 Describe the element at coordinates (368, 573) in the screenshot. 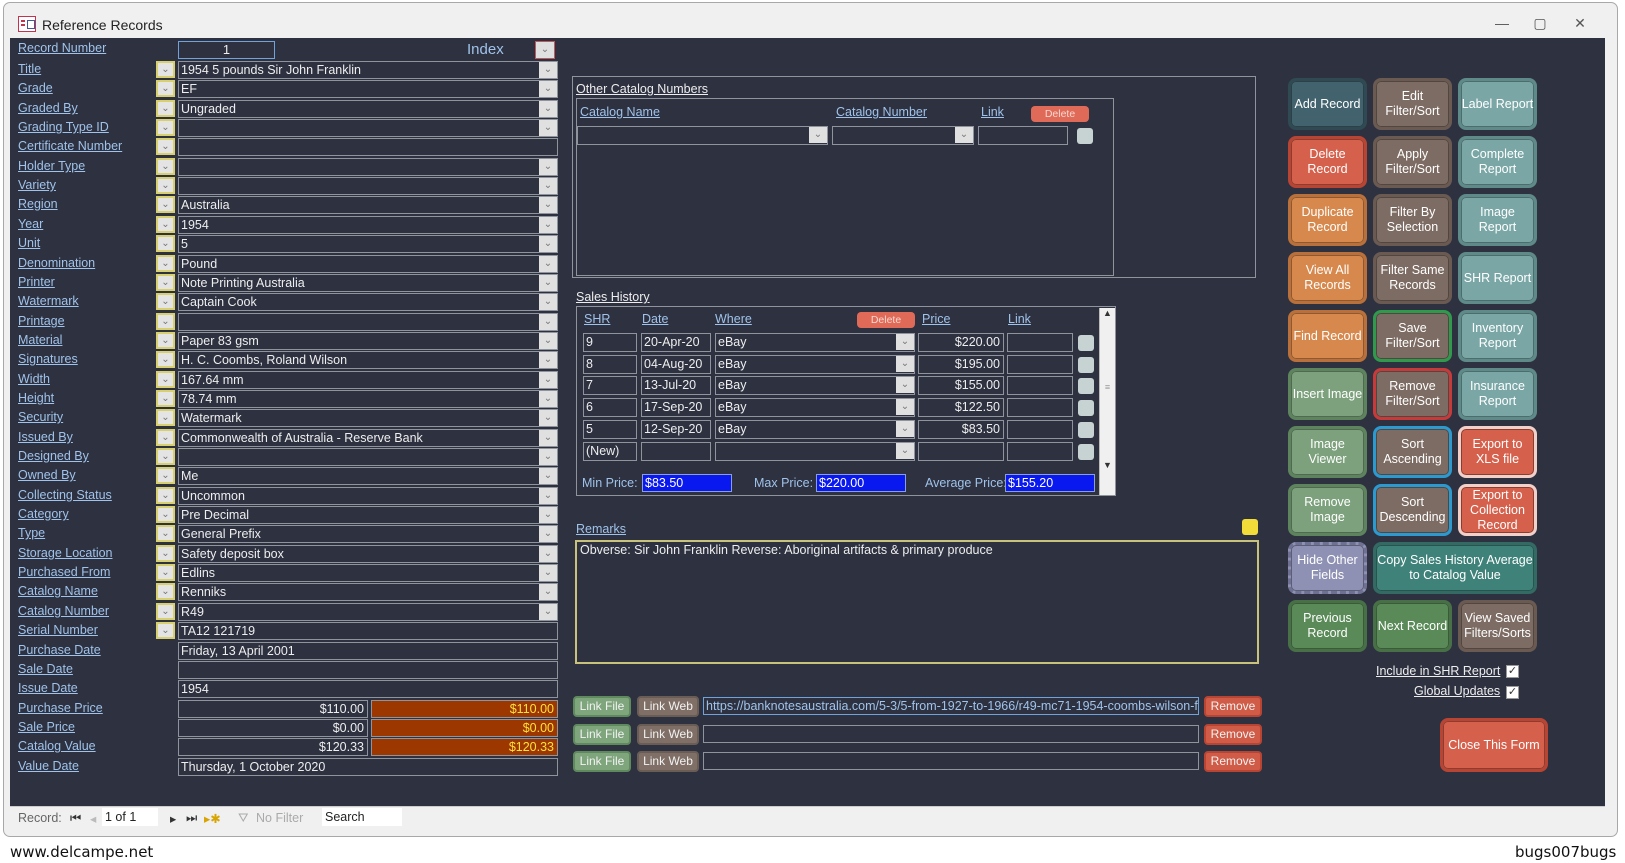

I see `field-value: Edlins ⌄` at that location.